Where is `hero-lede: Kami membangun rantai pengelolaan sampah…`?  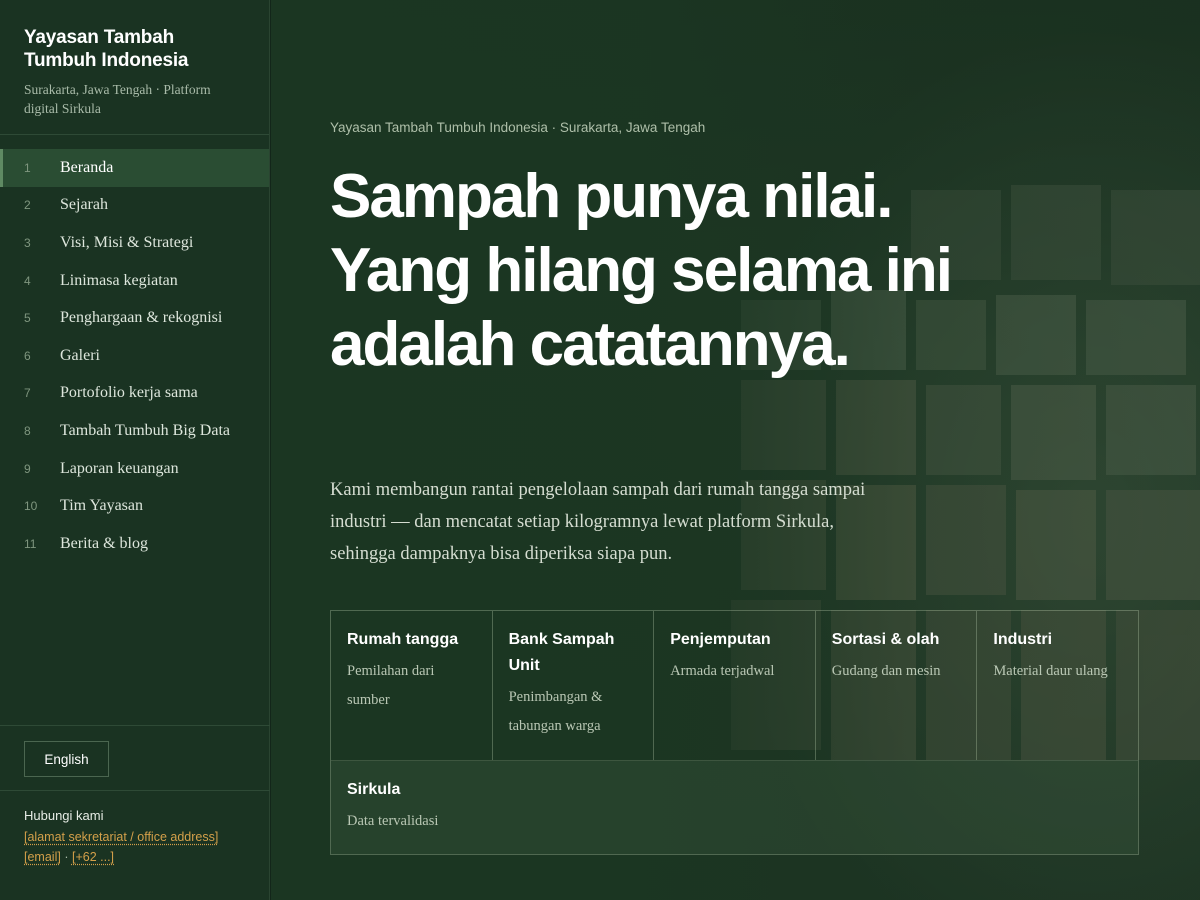 hero-lede: Kami membangun rantai pengelolaan sampah… is located at coordinates (598, 522).